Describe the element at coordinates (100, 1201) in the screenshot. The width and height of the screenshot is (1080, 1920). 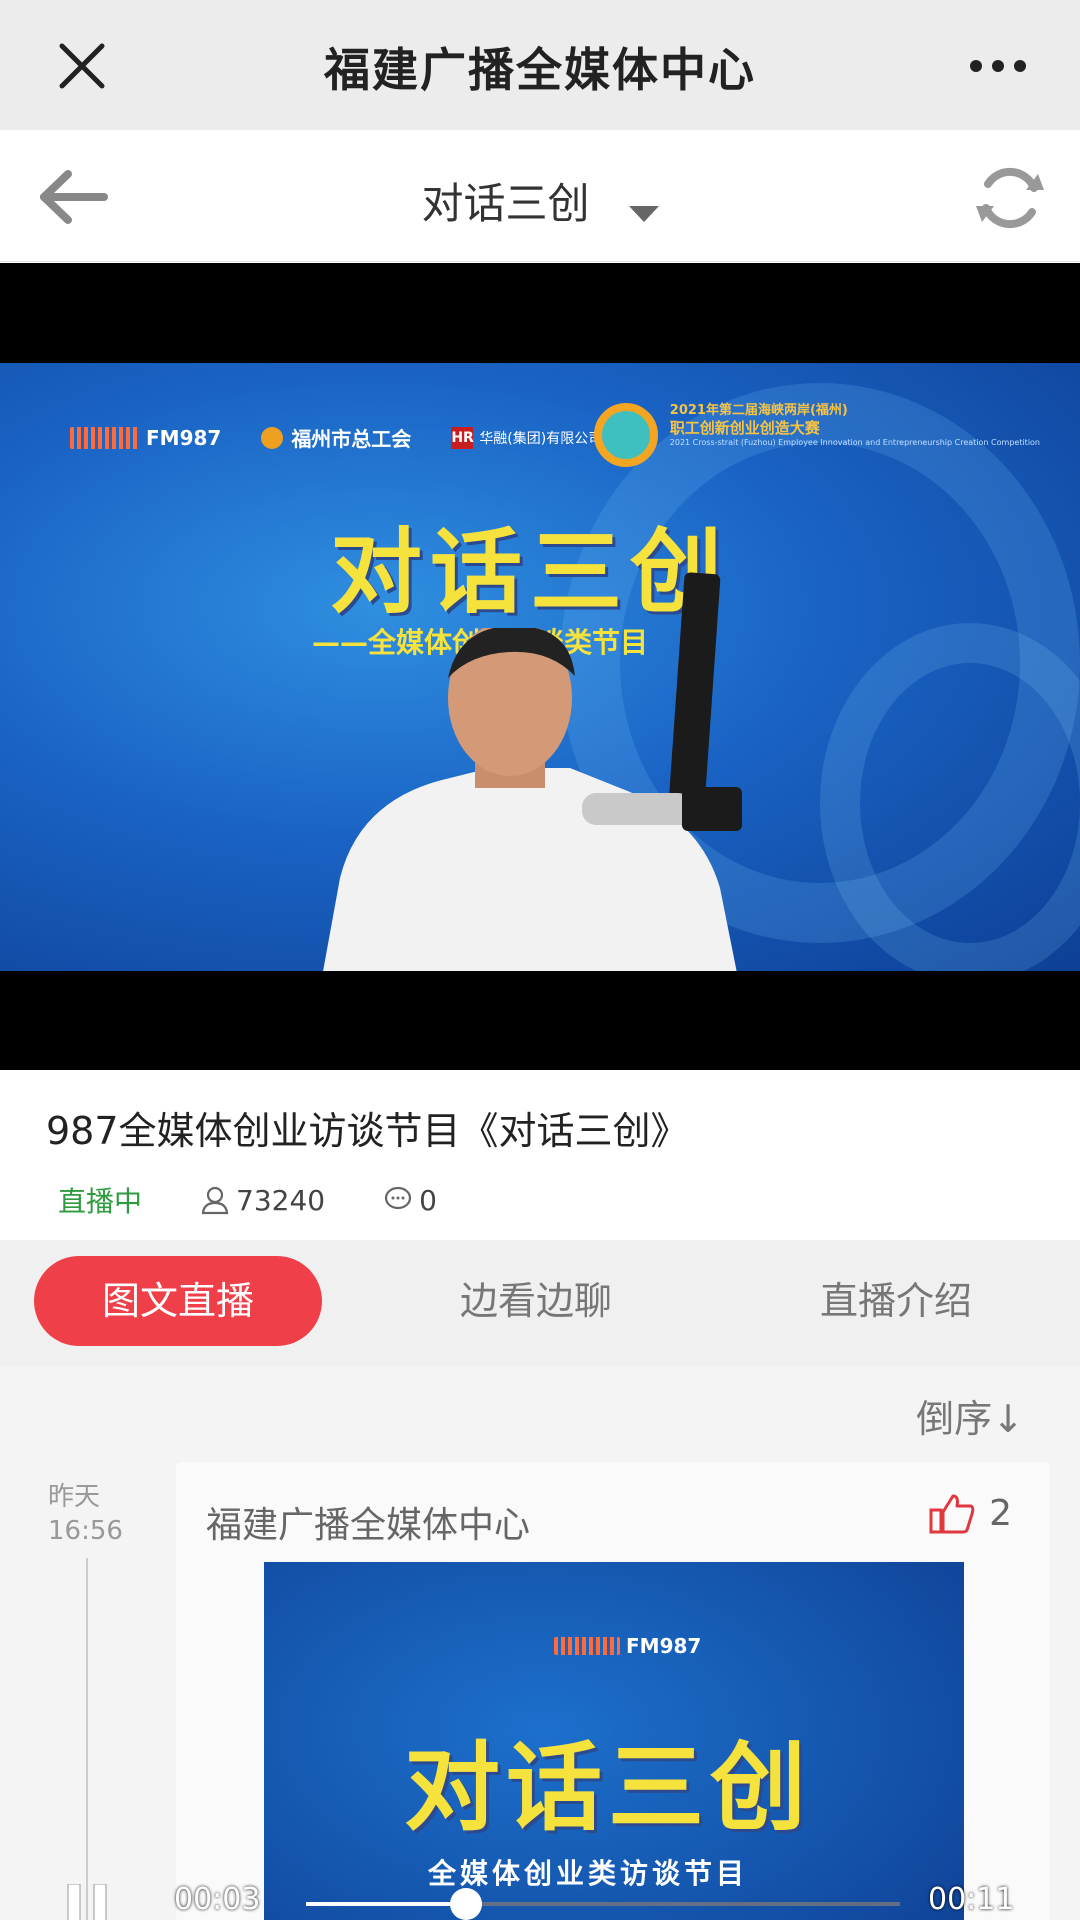
I see `live-status-badge: 直播中` at that location.